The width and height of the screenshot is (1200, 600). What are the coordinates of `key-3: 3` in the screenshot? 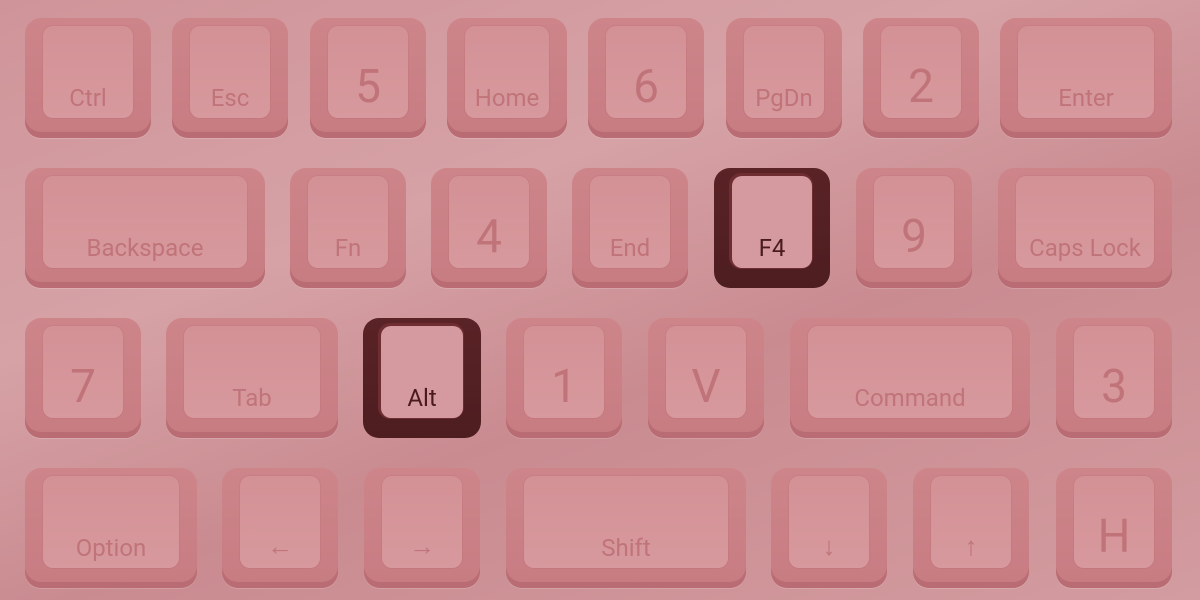 It's located at (1114, 378).